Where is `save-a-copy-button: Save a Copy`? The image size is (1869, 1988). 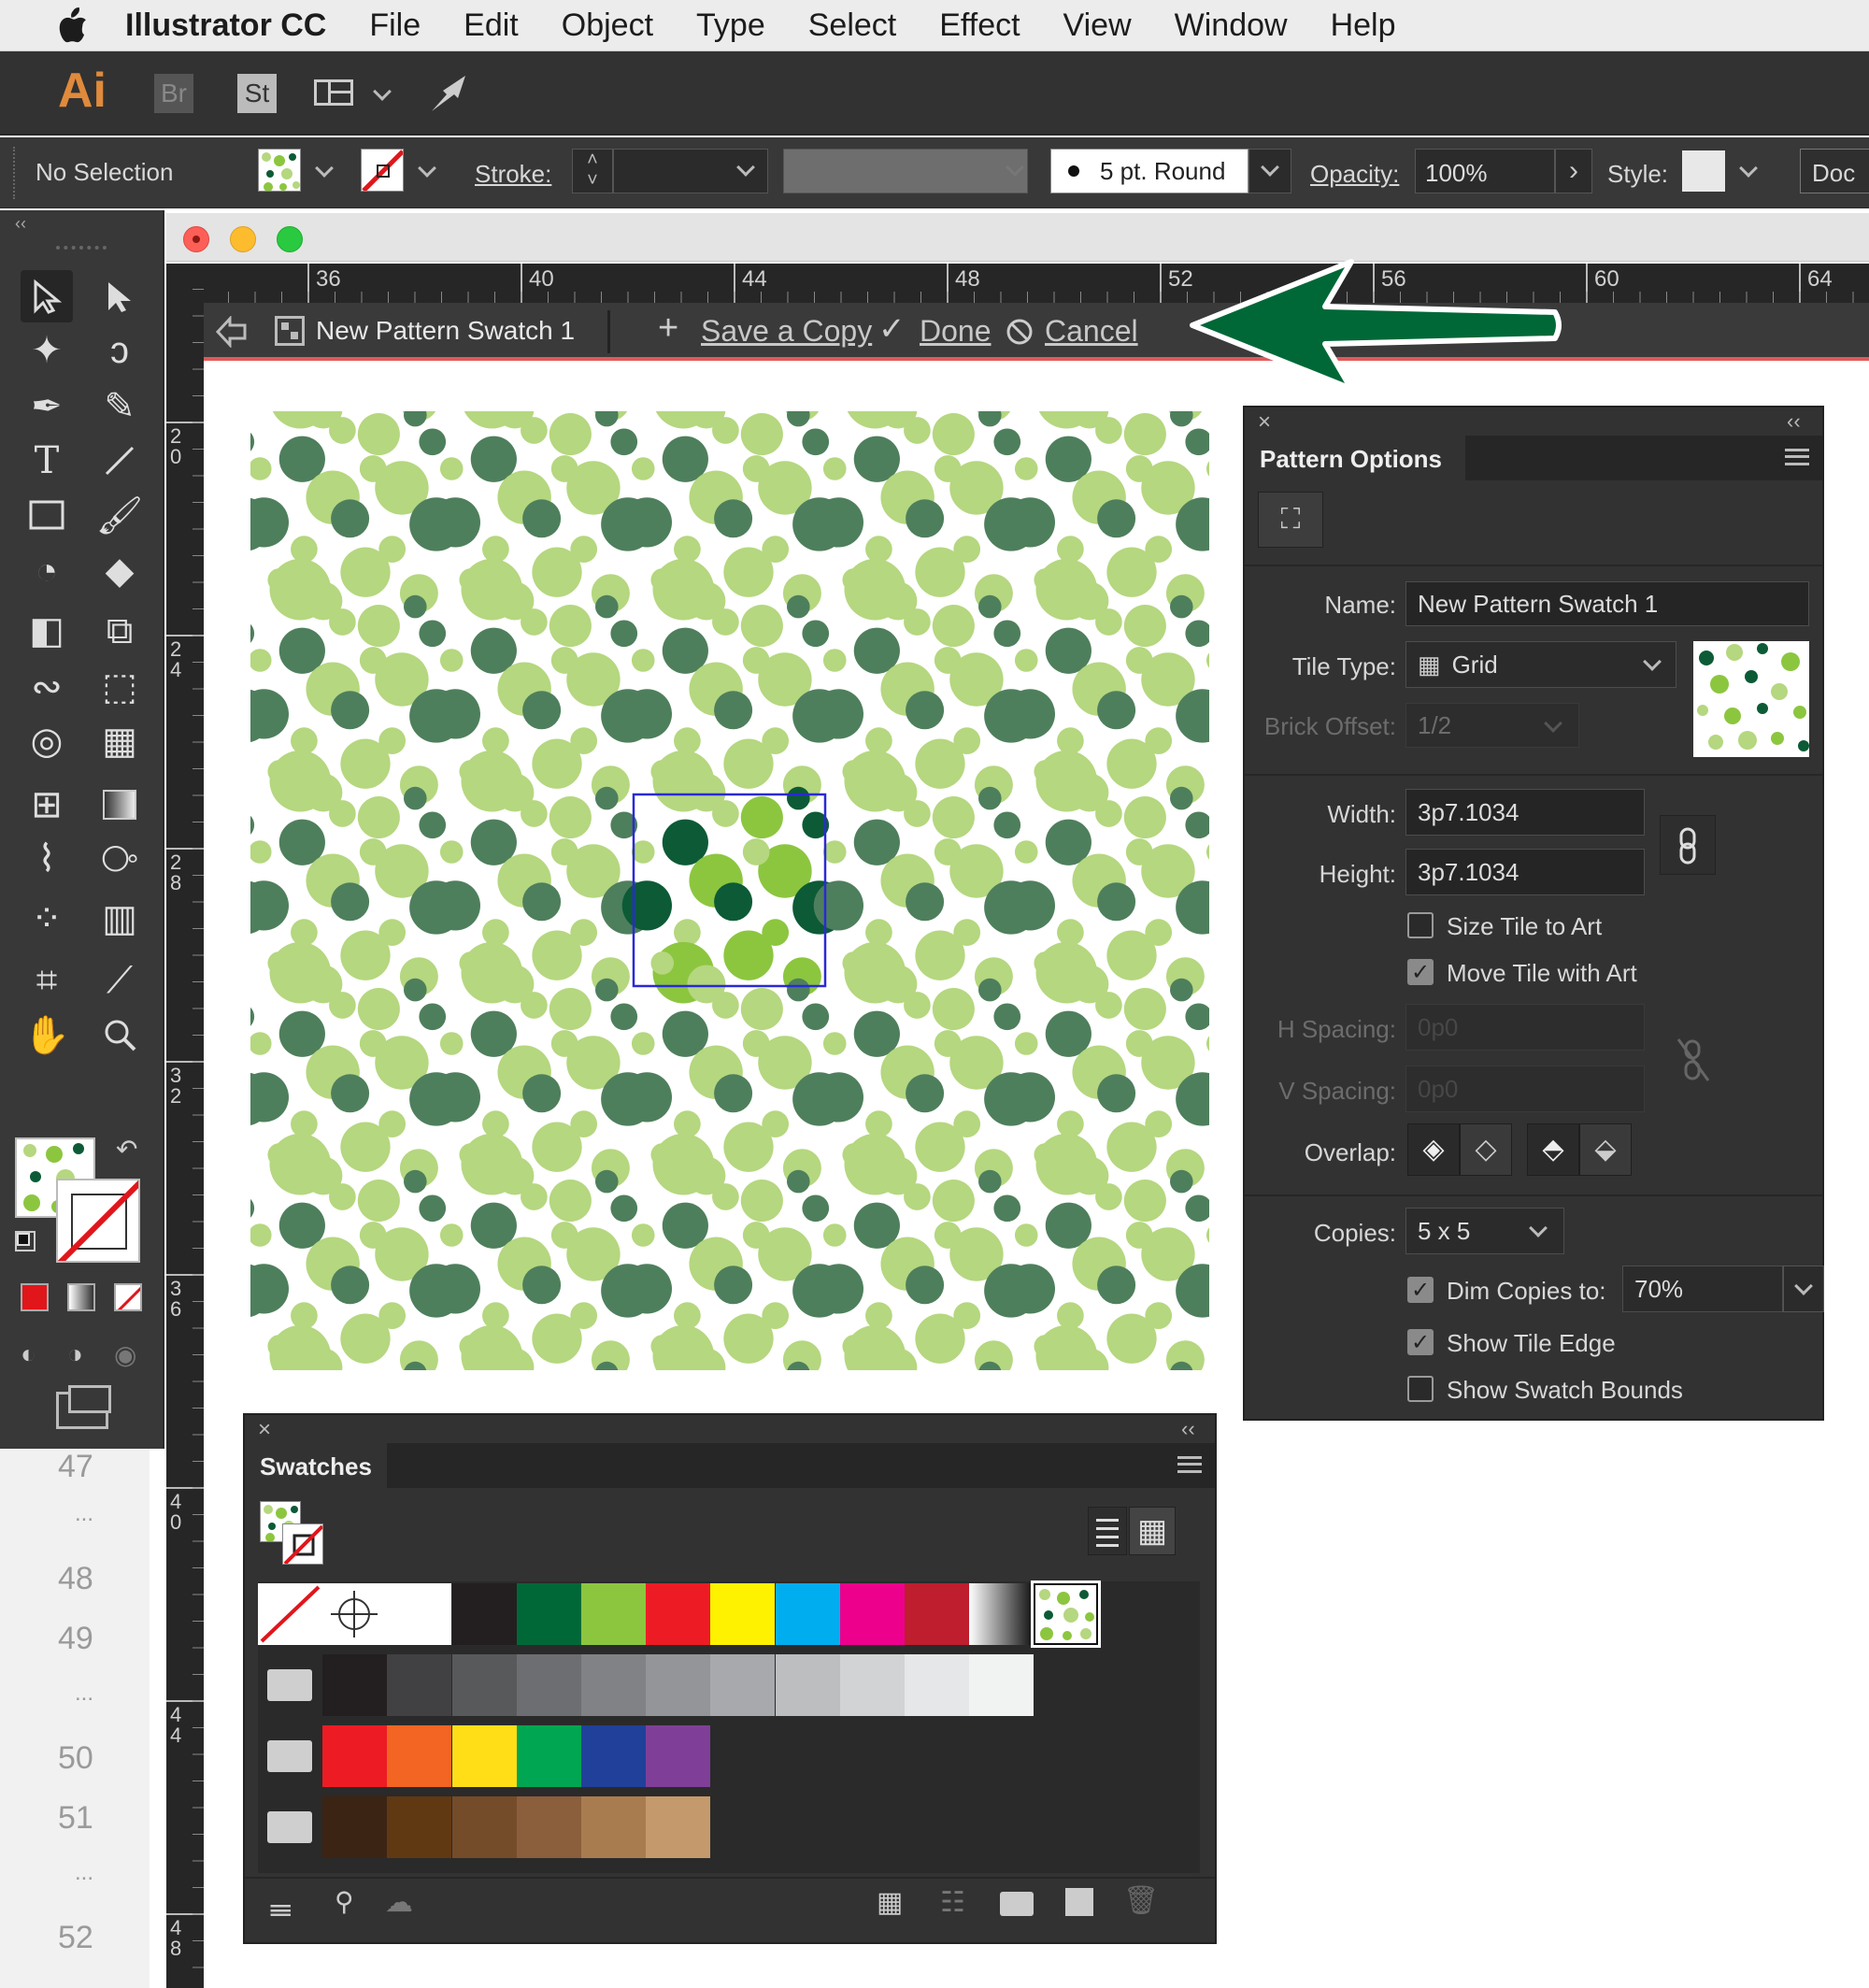
save-a-copy-button: Save a Copy is located at coordinates (787, 331).